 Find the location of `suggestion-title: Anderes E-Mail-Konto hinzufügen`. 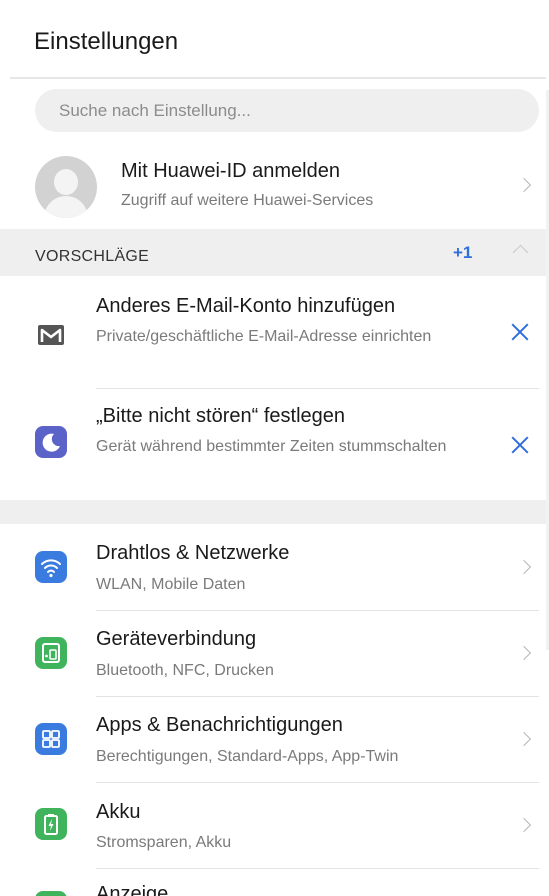

suggestion-title: Anderes E-Mail-Konto hinzufügen is located at coordinates (246, 306).